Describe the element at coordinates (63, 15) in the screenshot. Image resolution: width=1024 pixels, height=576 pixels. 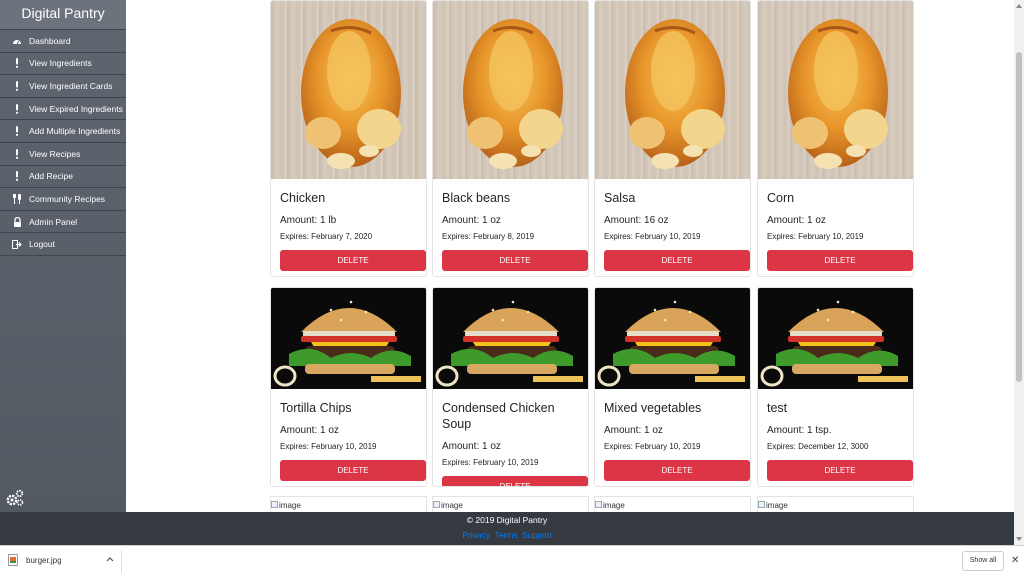
I see `brand-title: Digital Pantry` at that location.